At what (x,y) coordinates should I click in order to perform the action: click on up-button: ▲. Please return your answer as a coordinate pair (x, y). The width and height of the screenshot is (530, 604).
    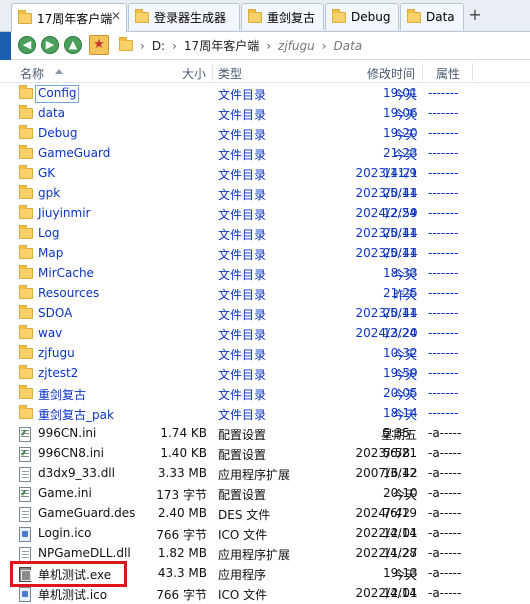
    Looking at the image, I should click on (73, 45).